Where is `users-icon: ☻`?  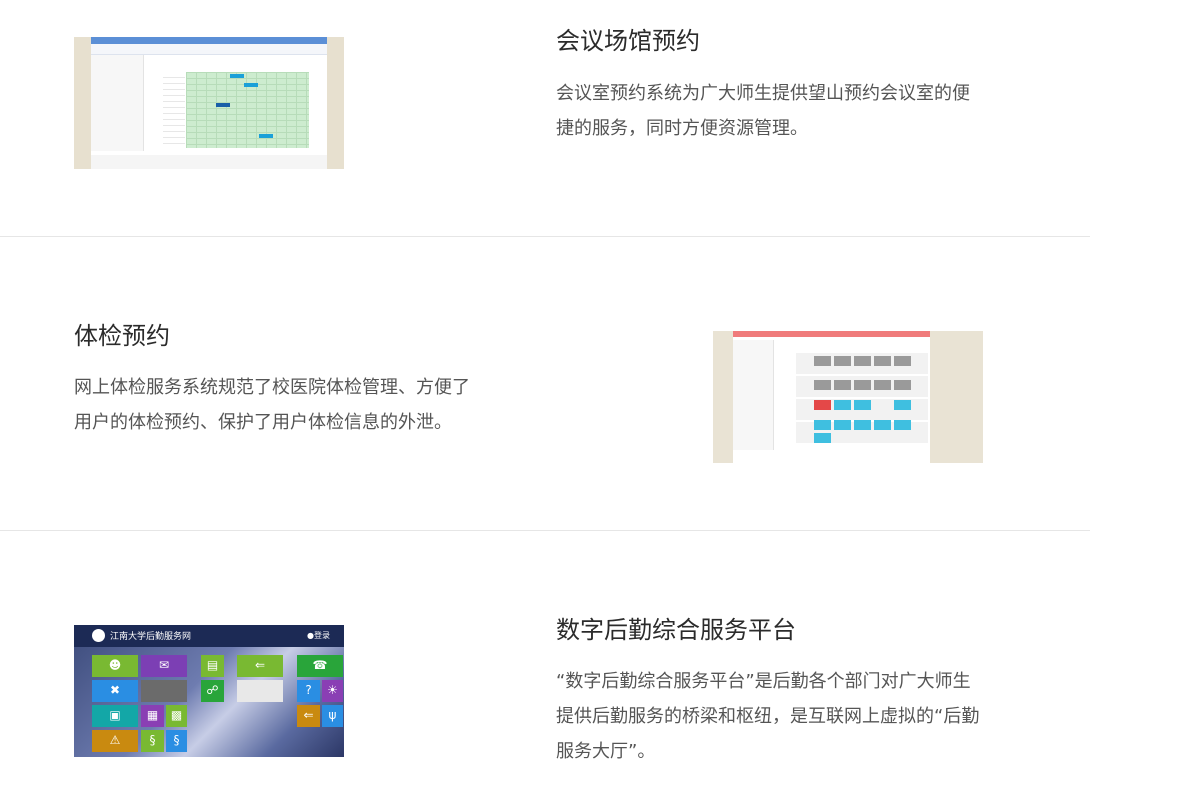
users-icon: ☻ is located at coordinates (115, 664).